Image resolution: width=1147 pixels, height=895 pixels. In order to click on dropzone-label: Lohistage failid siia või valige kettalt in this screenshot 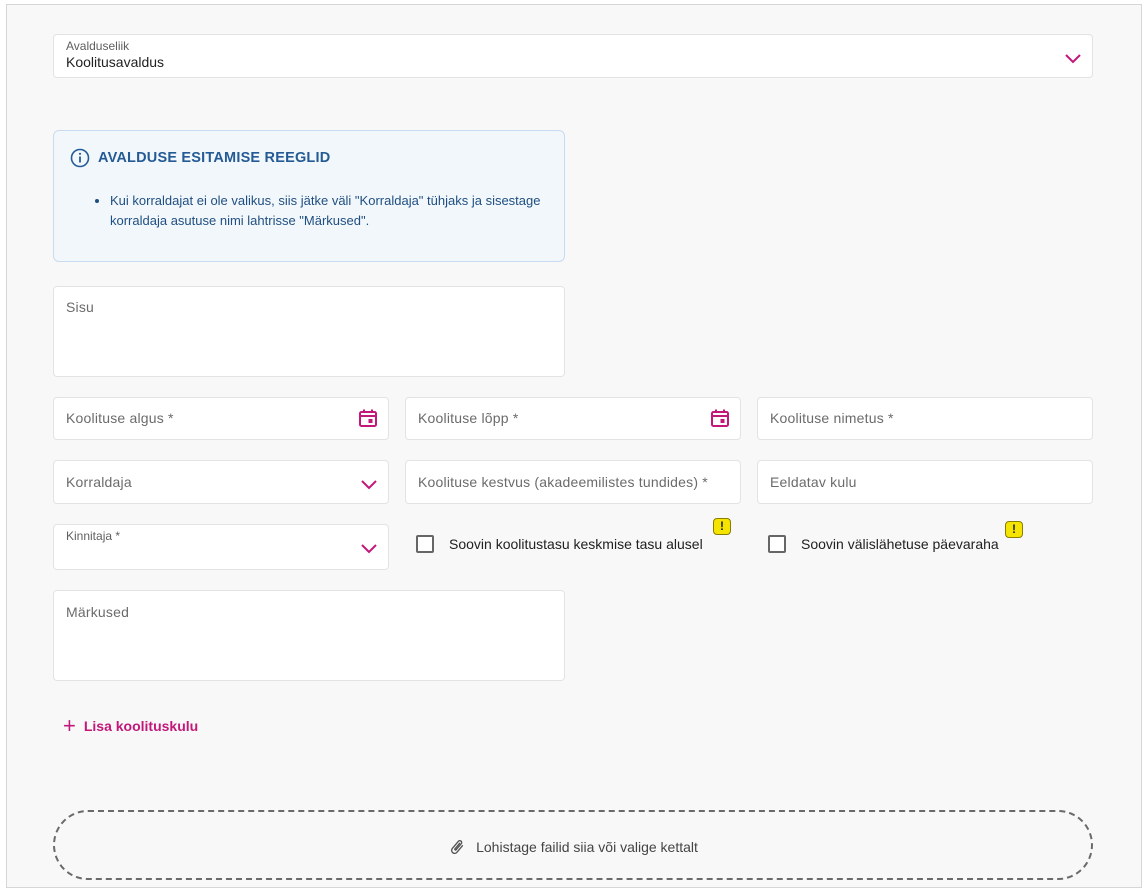, I will do `click(587, 847)`.